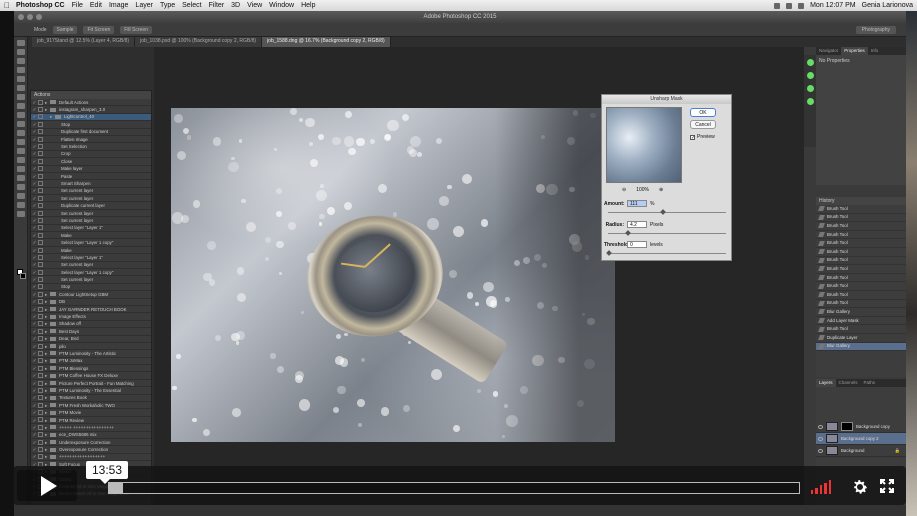  Describe the element at coordinates (91, 132) in the screenshot. I see `action-row: ✓ Duplicate first document` at that location.